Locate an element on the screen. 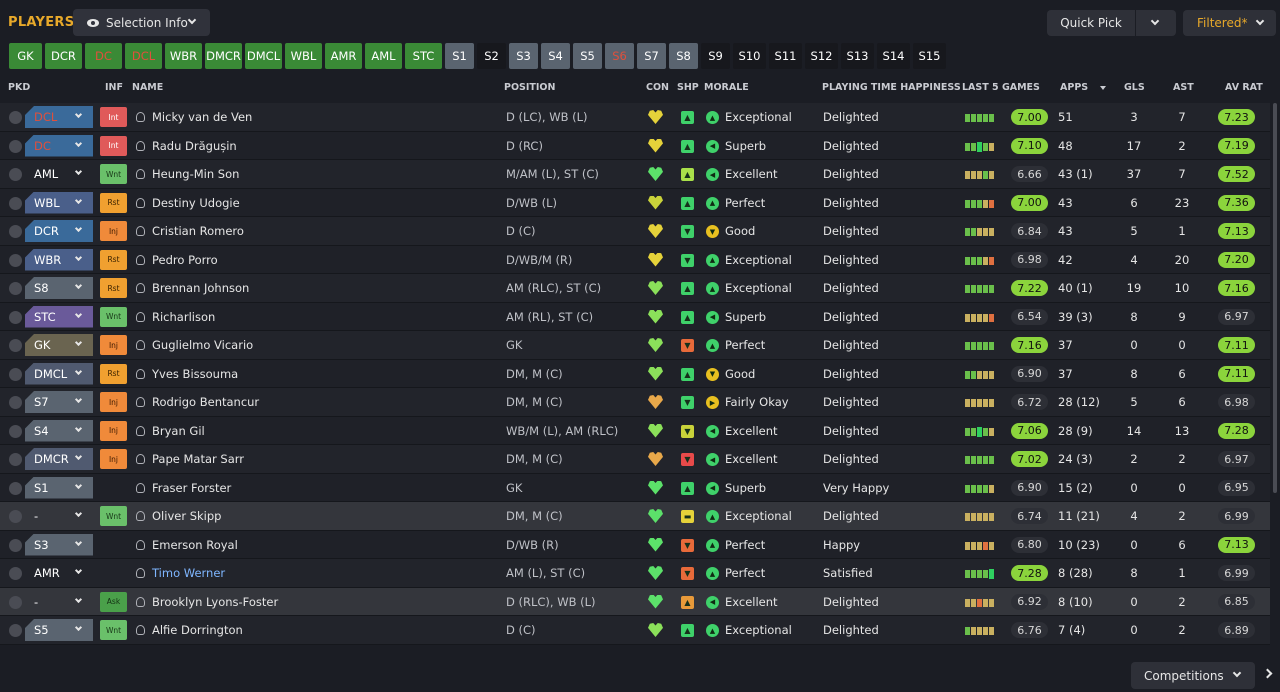  player-name-link: Brooklyn Lyons-Foster is located at coordinates (215, 602).